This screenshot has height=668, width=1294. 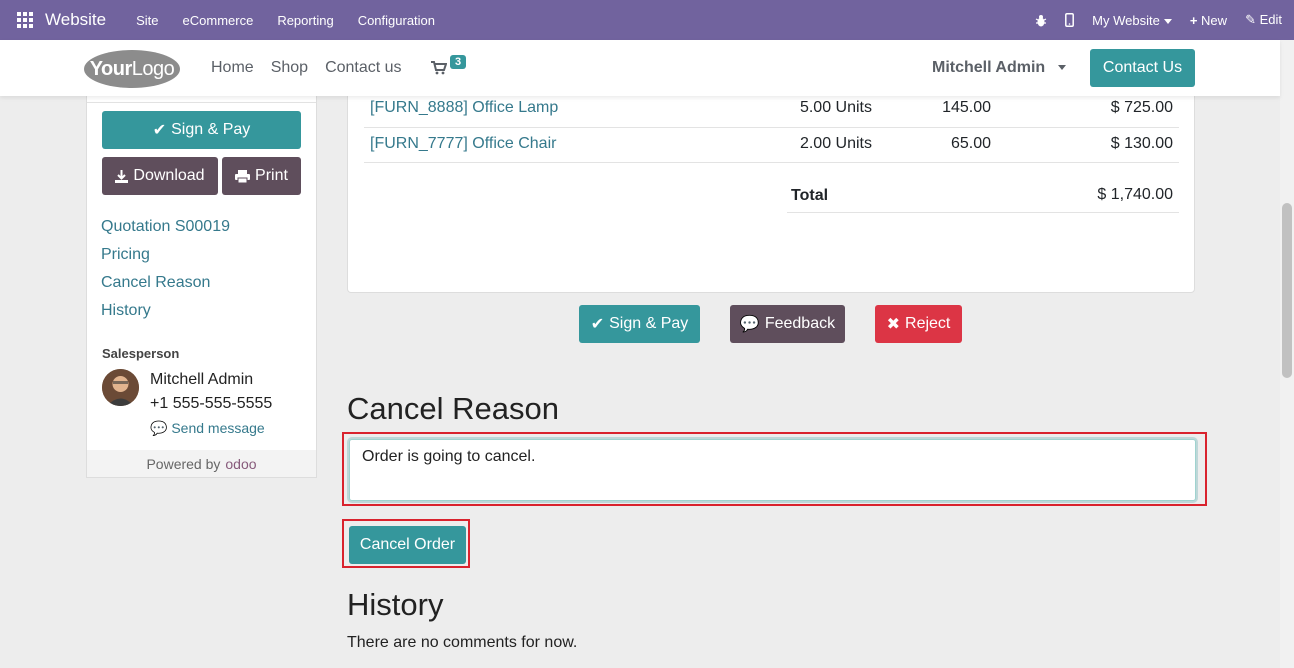 What do you see at coordinates (835, 143) in the screenshot?
I see `line-quantity: 2.00 Units` at bounding box center [835, 143].